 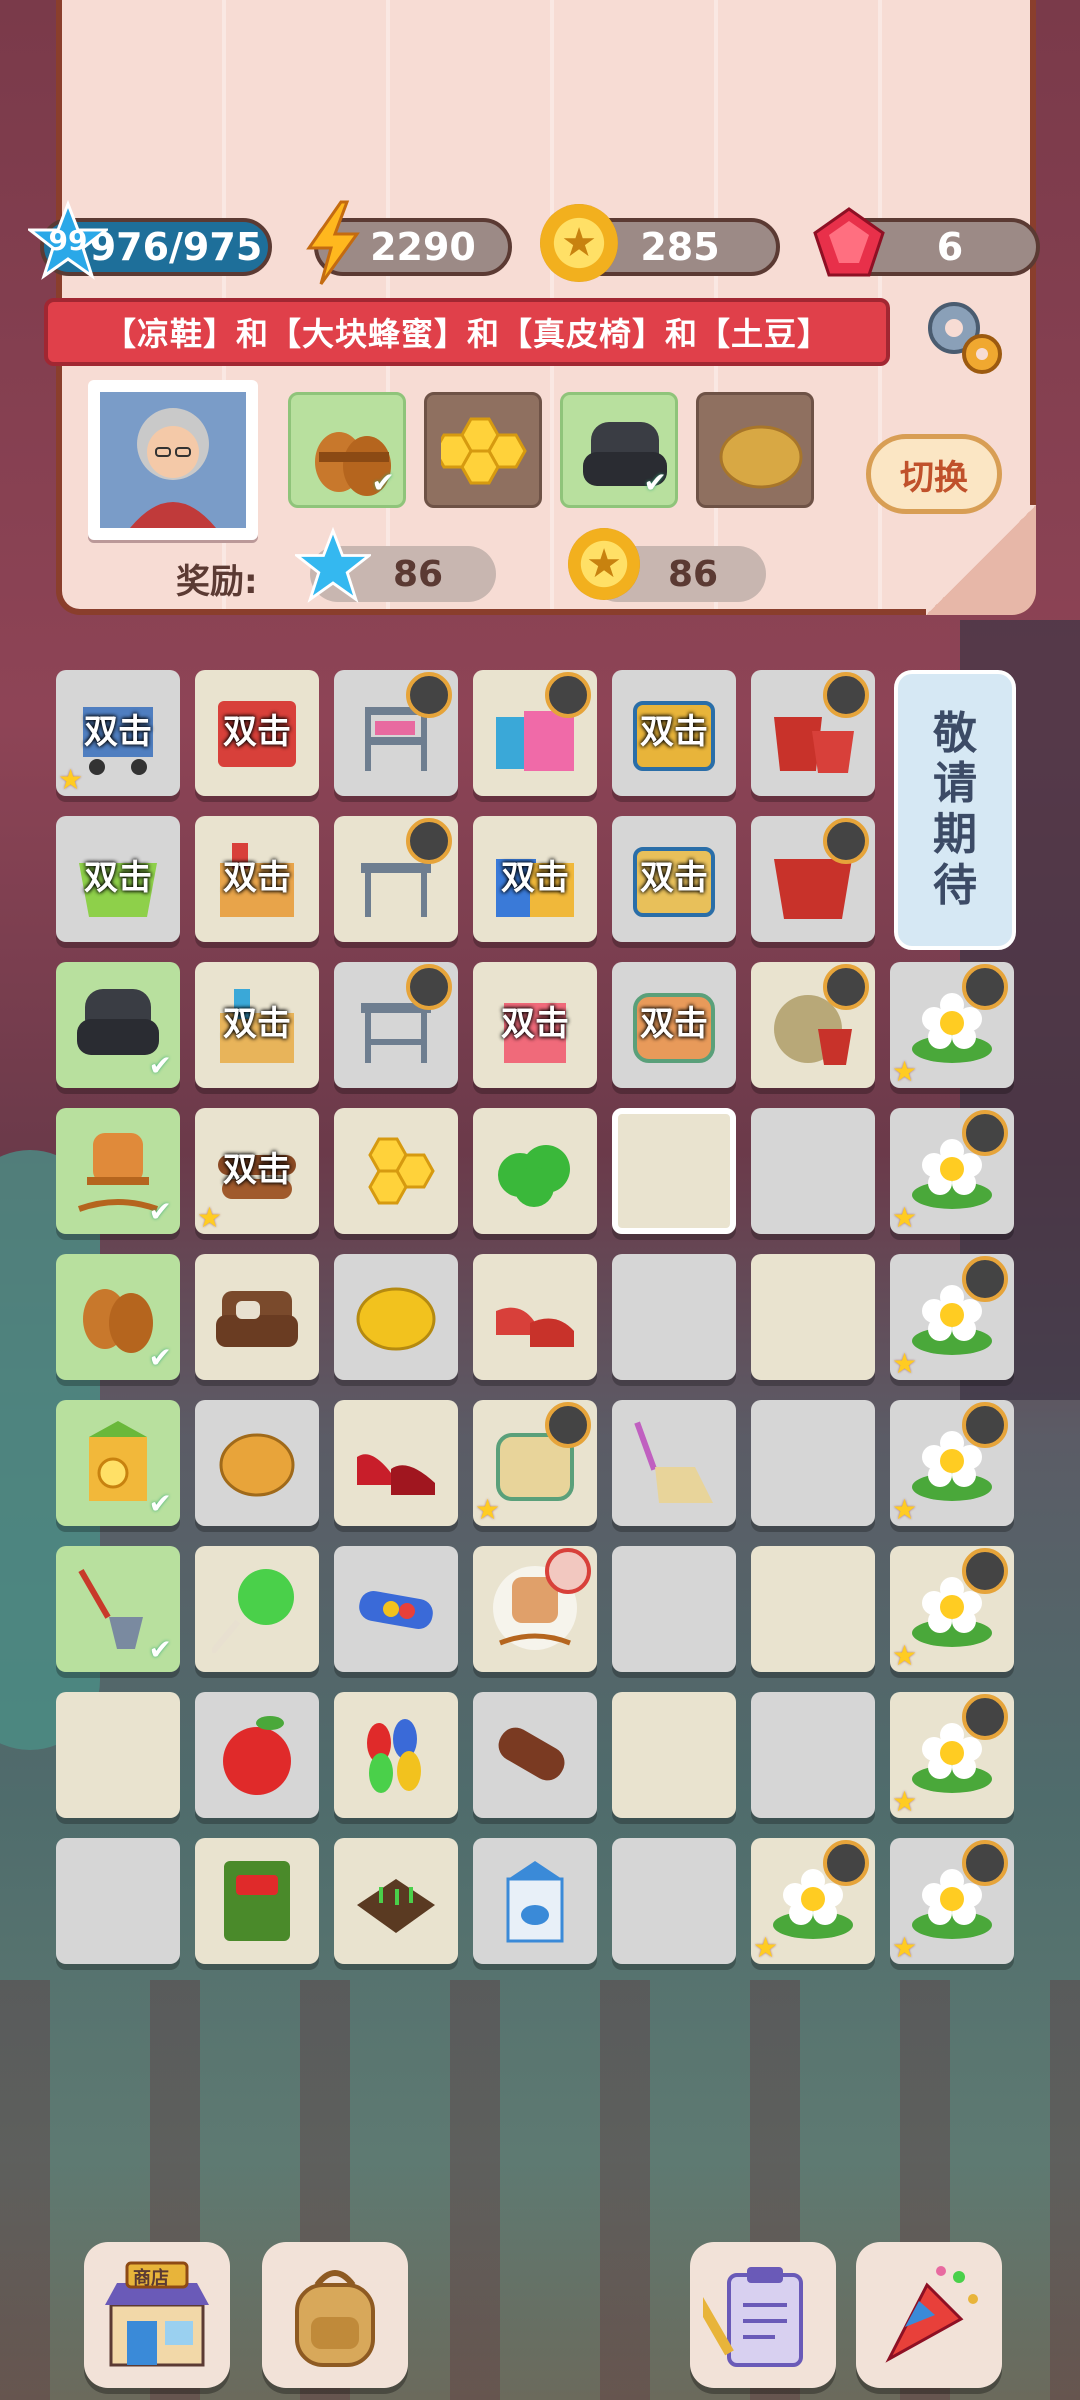 What do you see at coordinates (763, 2315) in the screenshot?
I see `tasks-button` at bounding box center [763, 2315].